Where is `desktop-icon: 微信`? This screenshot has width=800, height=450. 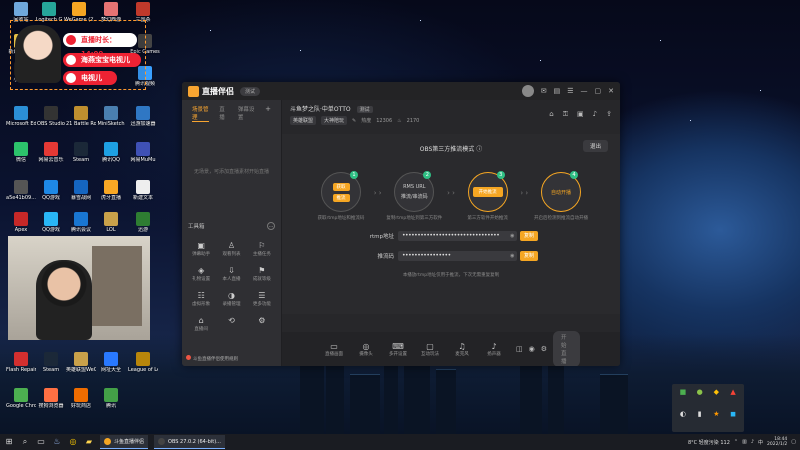 desktop-icon: 微信 is located at coordinates (21, 152).